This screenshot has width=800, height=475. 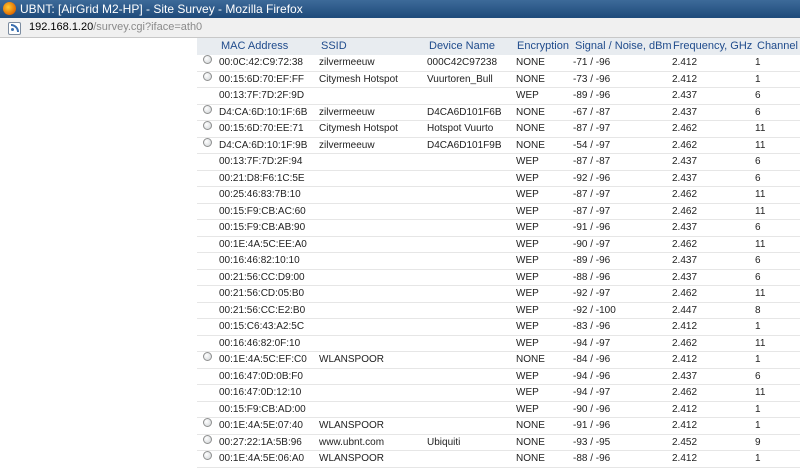 What do you see at coordinates (400, 28) in the screenshot?
I see `address-bar: 192.168.1.20/survey.cgi?iface=ath0` at bounding box center [400, 28].